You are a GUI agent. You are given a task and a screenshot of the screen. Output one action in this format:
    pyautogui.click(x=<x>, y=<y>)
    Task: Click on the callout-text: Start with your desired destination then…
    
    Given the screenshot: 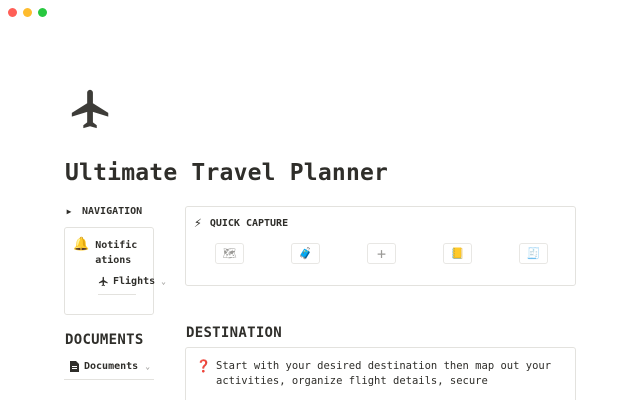 What is the action you would take?
    pyautogui.click(x=384, y=373)
    